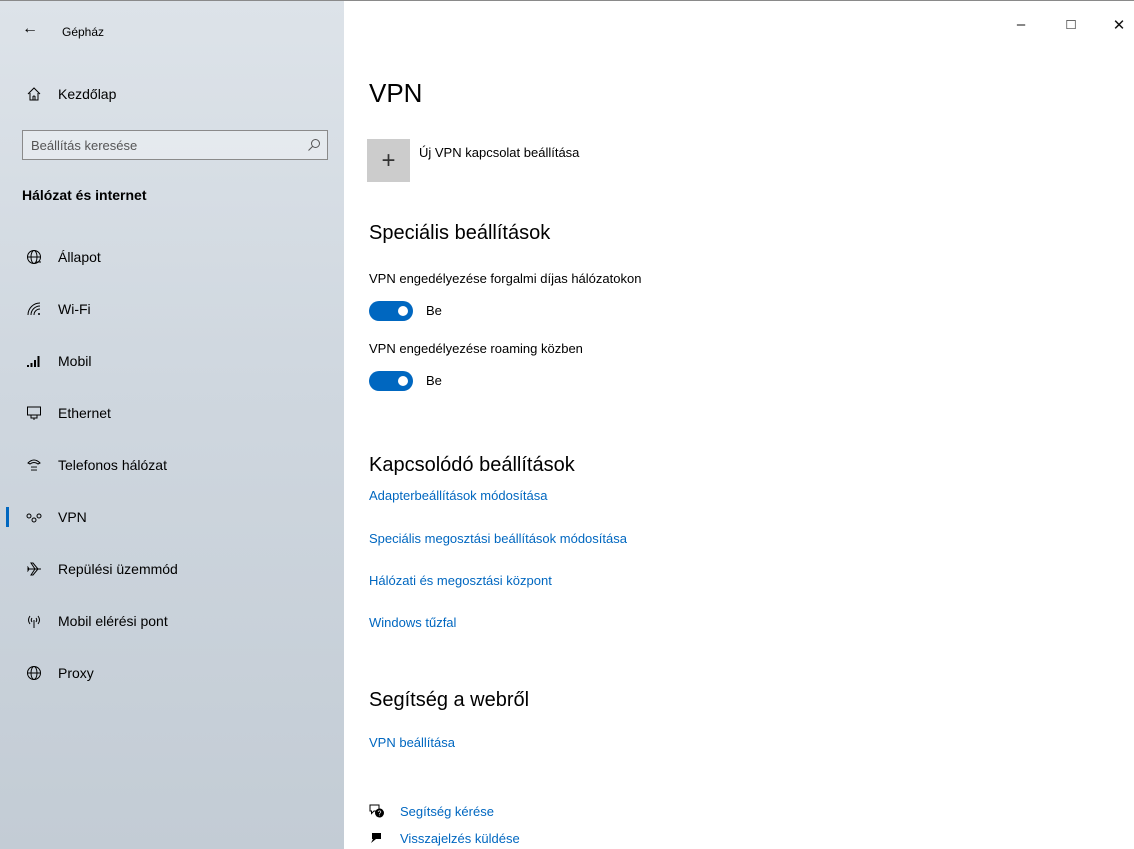 The width and height of the screenshot is (1134, 849). Describe the element at coordinates (172, 413) in the screenshot. I see `sidebar-item-ethernet: Ethernet` at that location.